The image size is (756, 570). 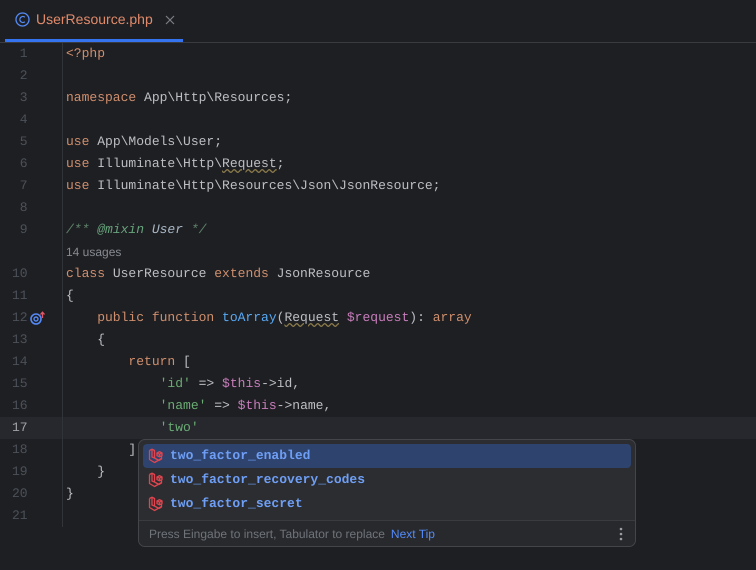 I want to click on code-line: class UserResource extends JsonResource, so click(x=217, y=274).